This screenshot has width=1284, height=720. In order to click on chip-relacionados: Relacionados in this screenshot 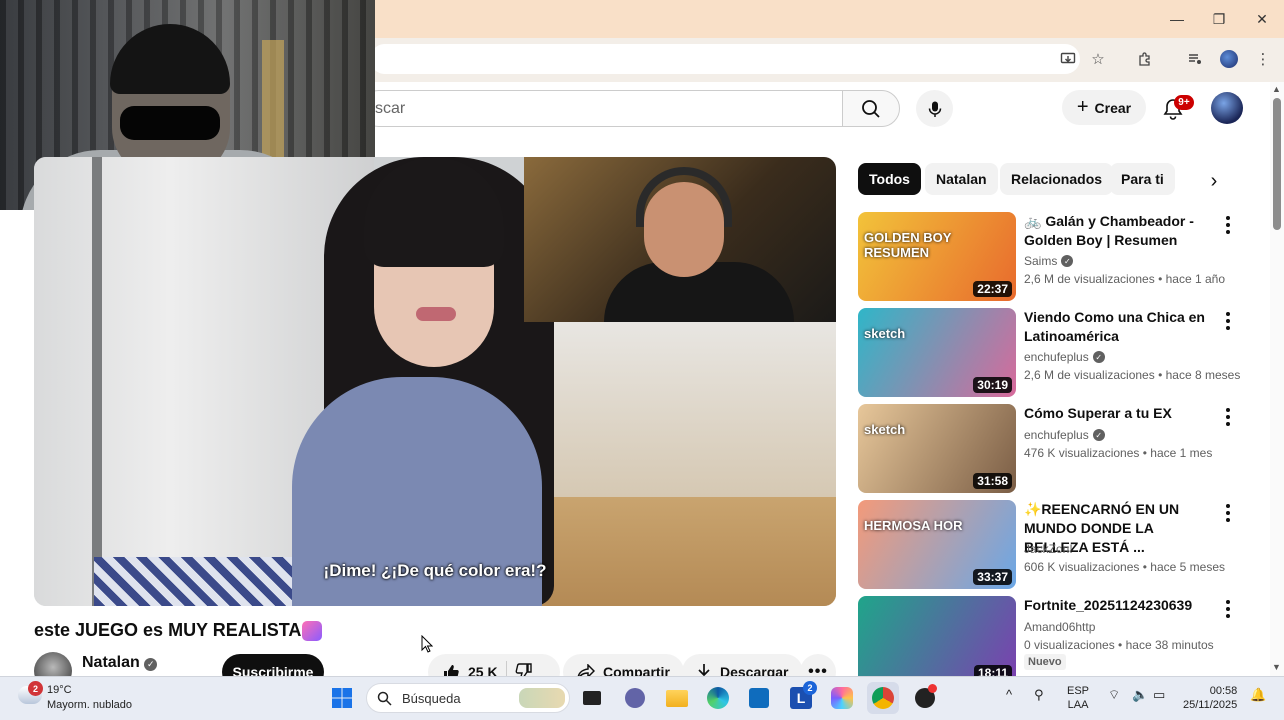, I will do `click(1057, 179)`.